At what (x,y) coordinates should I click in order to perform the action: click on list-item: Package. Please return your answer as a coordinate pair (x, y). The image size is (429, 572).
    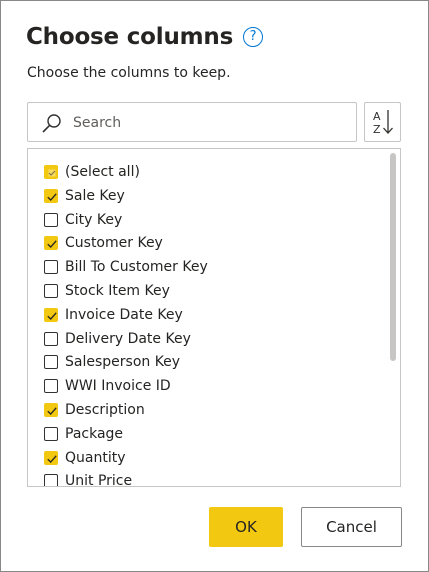
    Looking at the image, I should click on (205, 435).